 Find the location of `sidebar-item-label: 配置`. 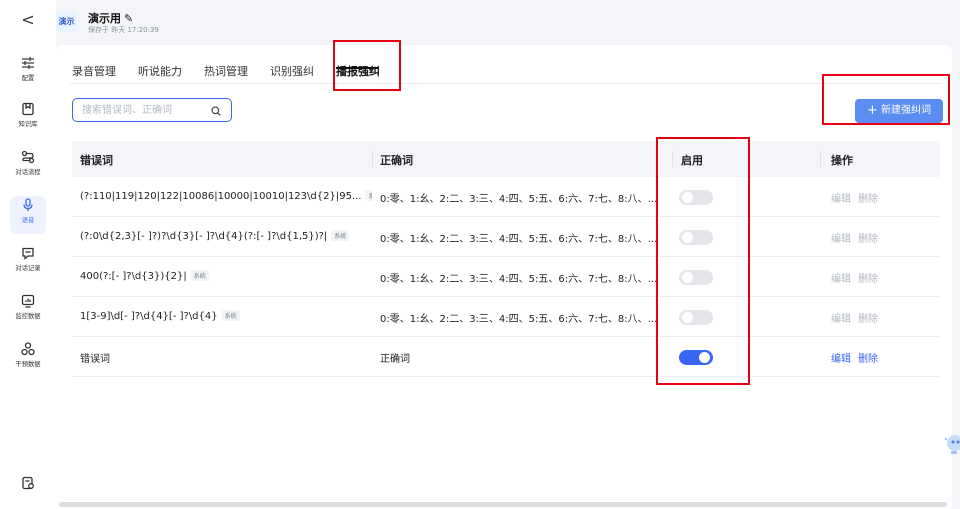

sidebar-item-label: 配置 is located at coordinates (28, 78).